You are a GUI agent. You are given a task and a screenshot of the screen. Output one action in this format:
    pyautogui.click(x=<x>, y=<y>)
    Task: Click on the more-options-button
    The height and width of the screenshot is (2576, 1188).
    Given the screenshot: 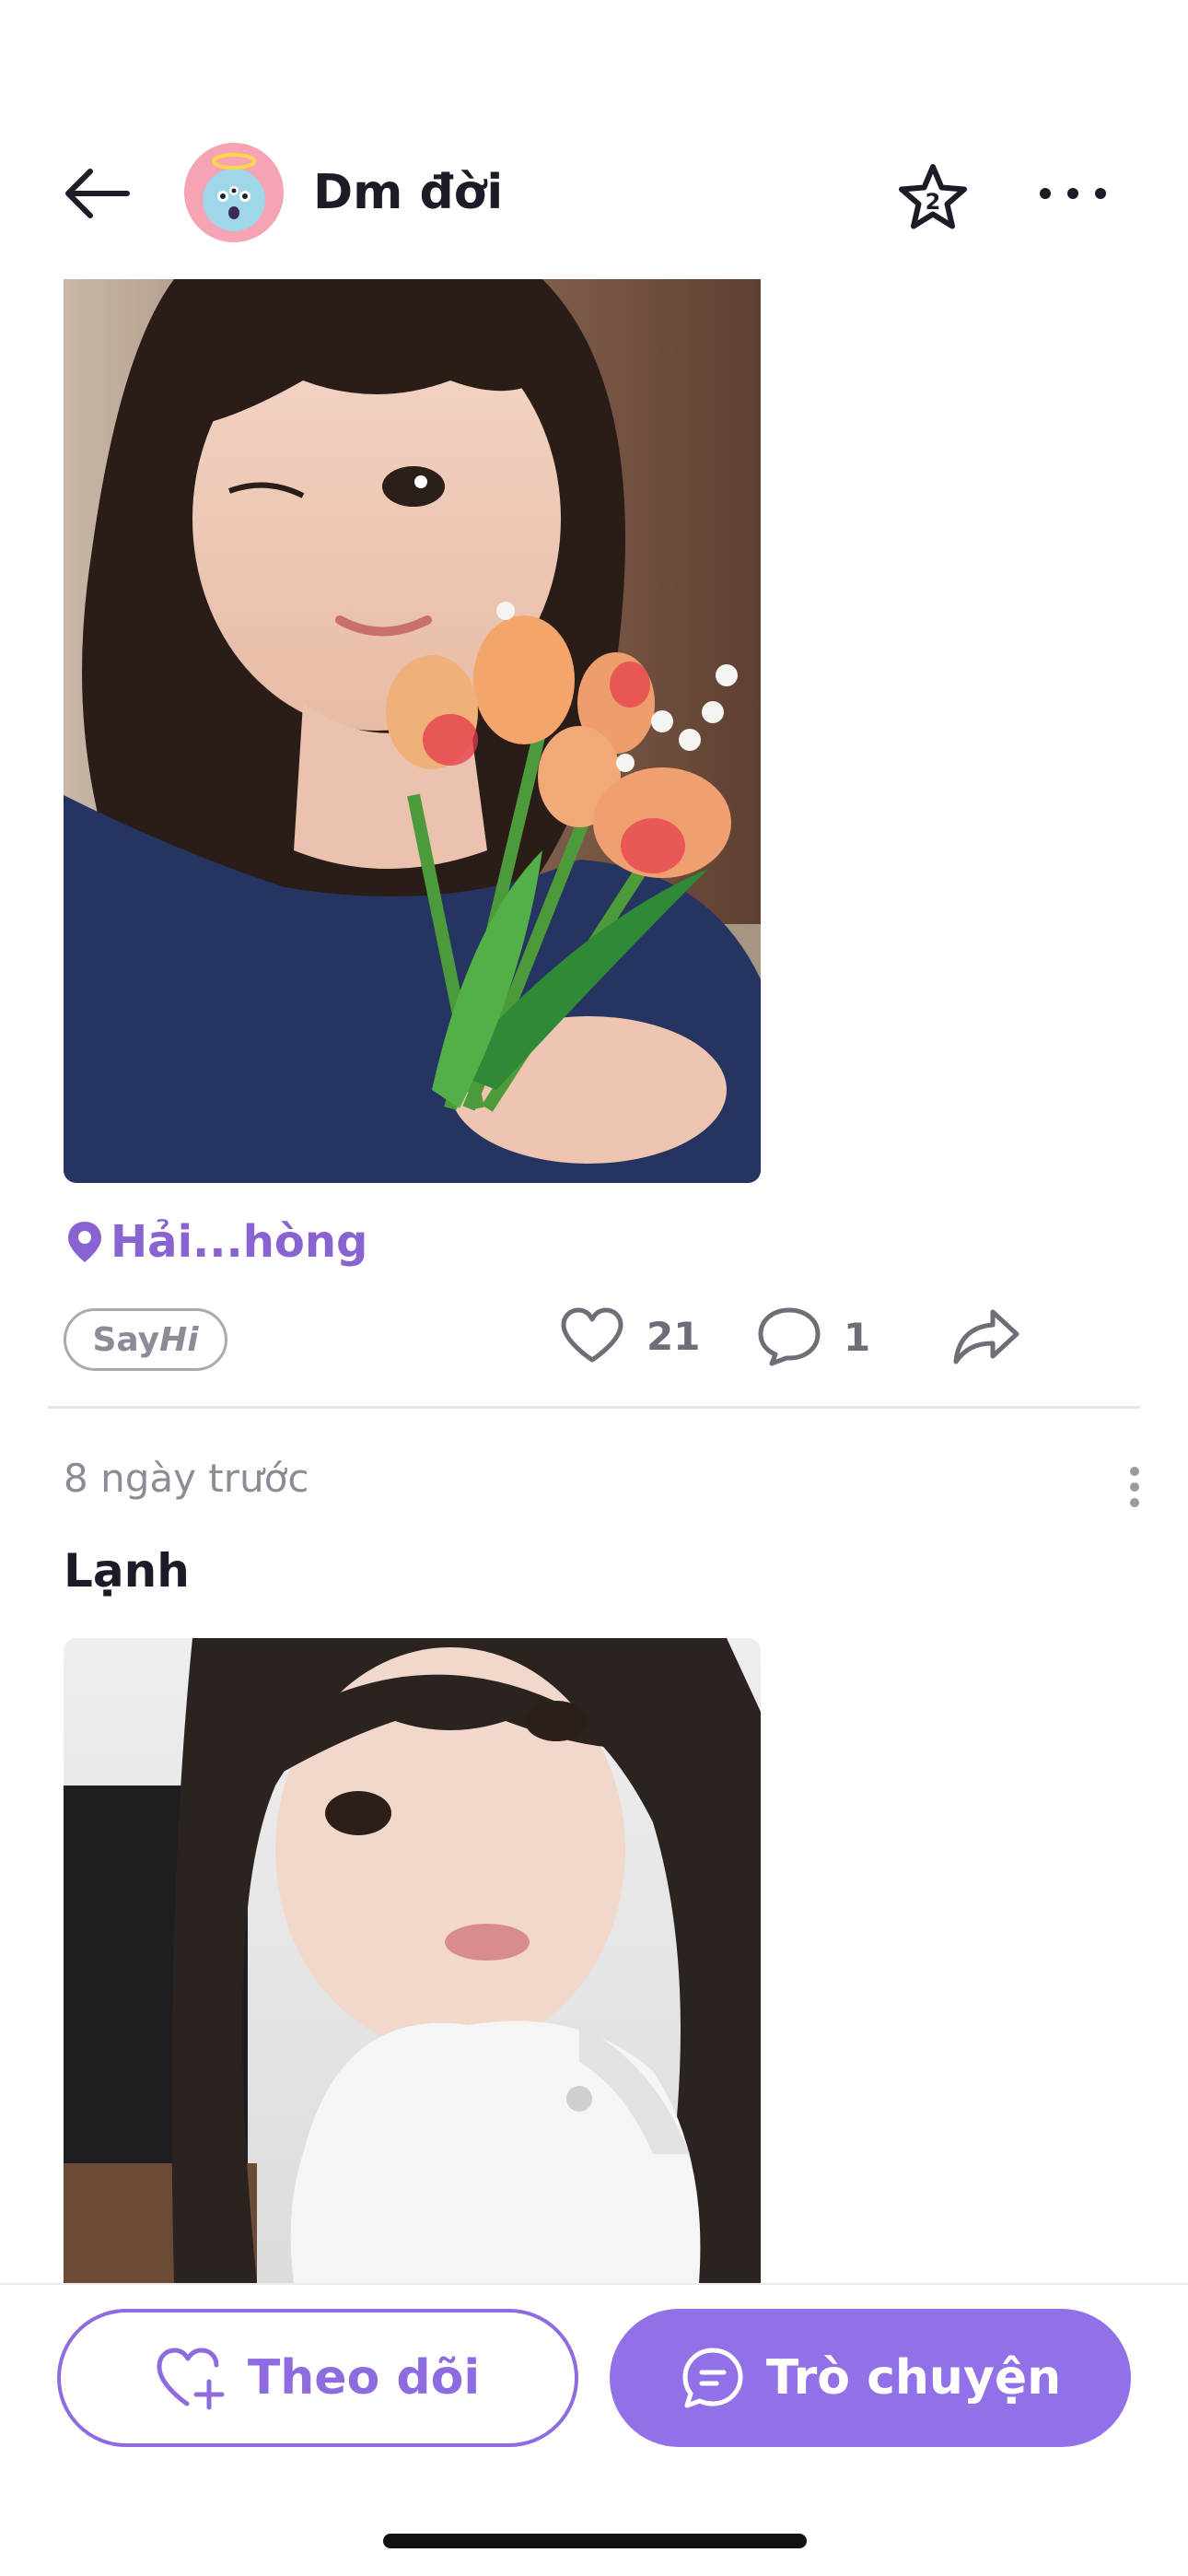 What is the action you would take?
    pyautogui.click(x=1072, y=193)
    